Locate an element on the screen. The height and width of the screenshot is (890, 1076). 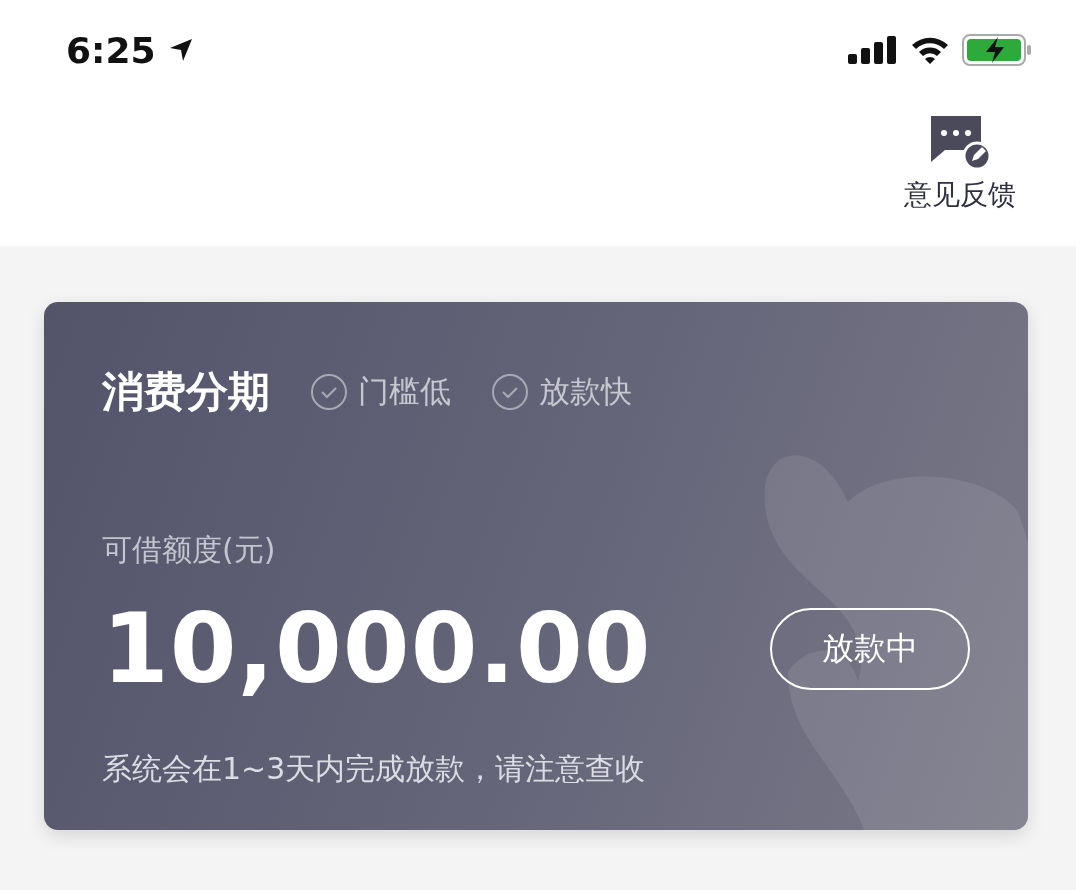
battery-charging-icon is located at coordinates (997, 50).